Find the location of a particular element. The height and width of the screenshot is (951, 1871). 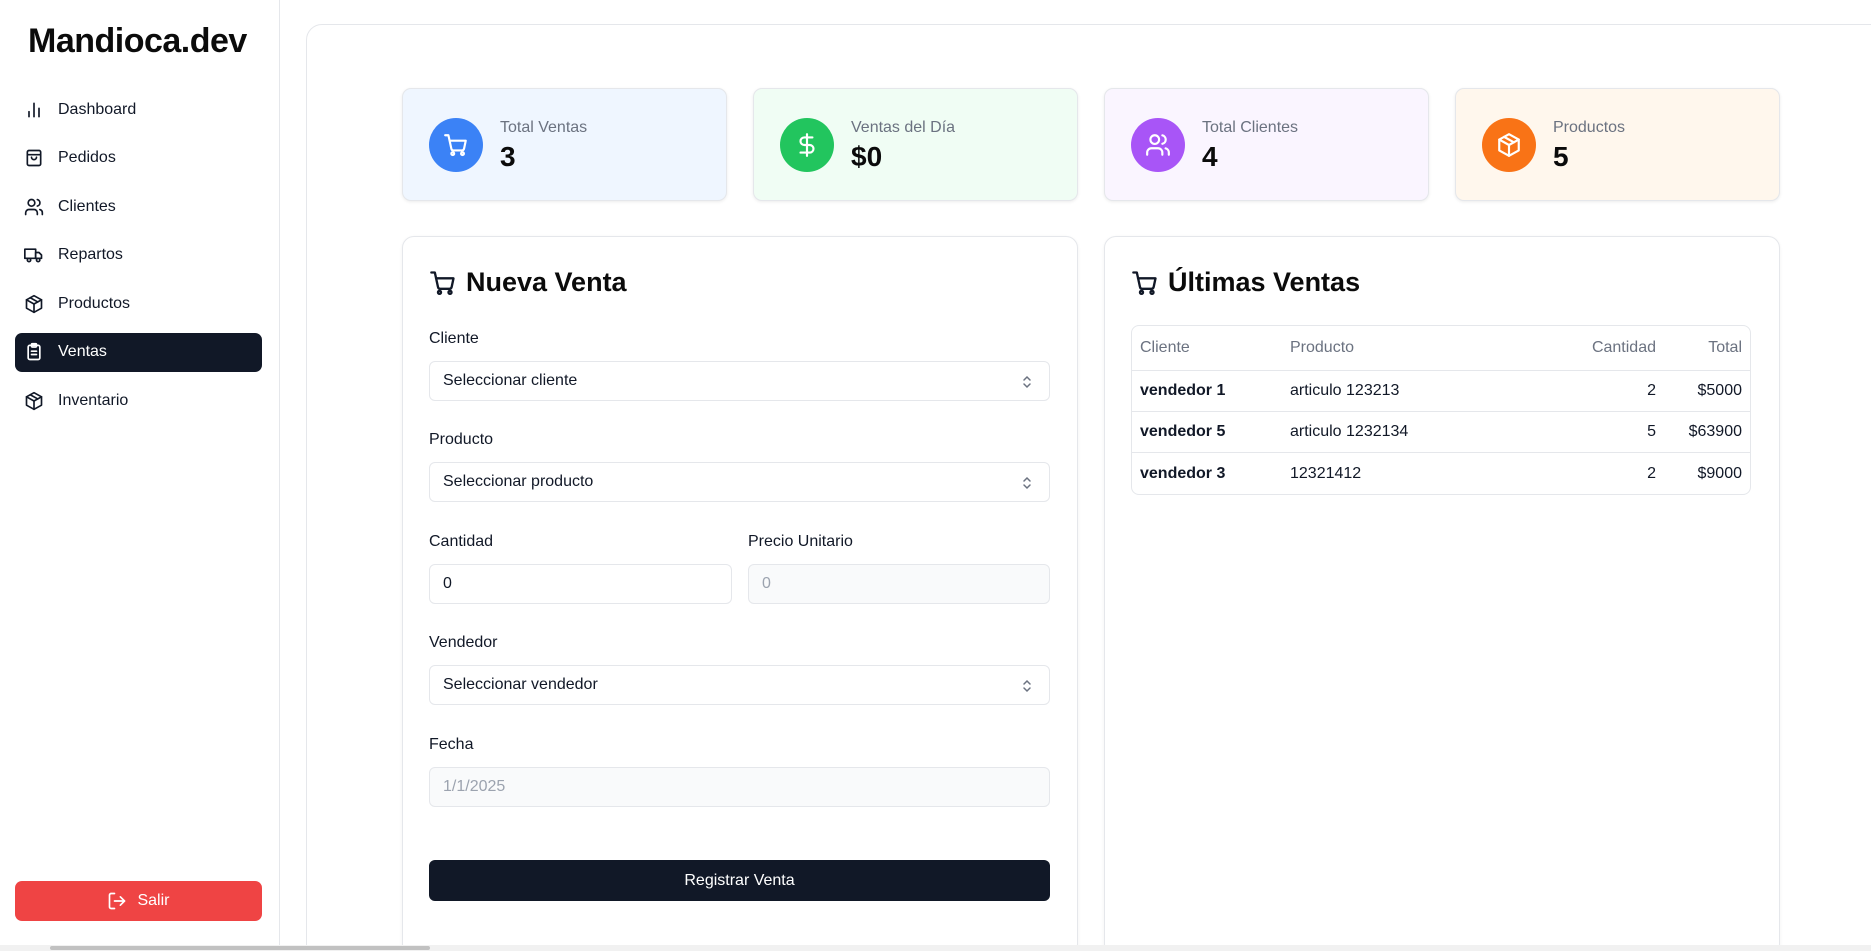

latest-sales-title: Últimas Ventas is located at coordinates (1245, 282).